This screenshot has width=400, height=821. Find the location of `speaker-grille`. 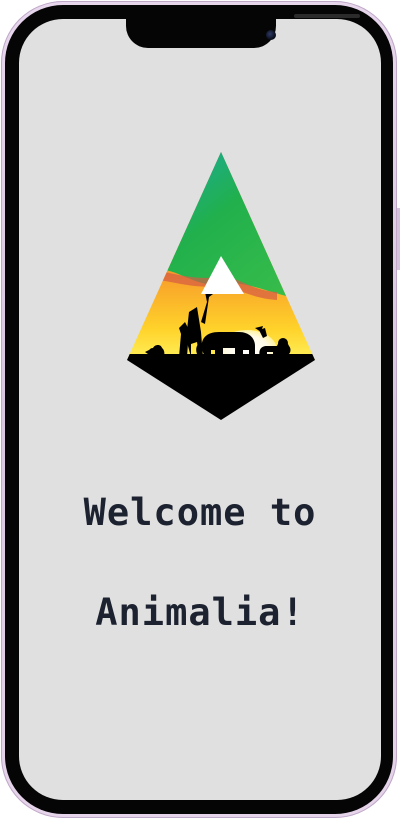

speaker-grille is located at coordinates (327, 16).